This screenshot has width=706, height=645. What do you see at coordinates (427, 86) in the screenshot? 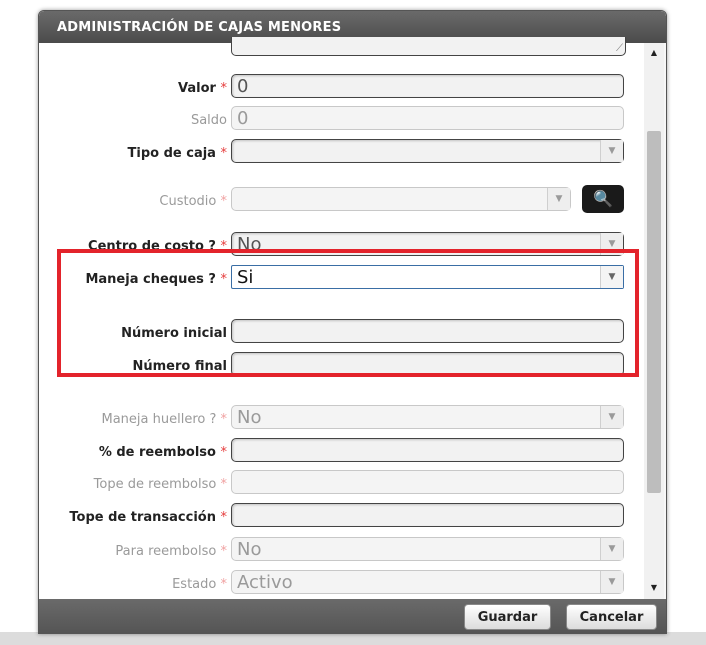
I see `valor-input: 0` at bounding box center [427, 86].